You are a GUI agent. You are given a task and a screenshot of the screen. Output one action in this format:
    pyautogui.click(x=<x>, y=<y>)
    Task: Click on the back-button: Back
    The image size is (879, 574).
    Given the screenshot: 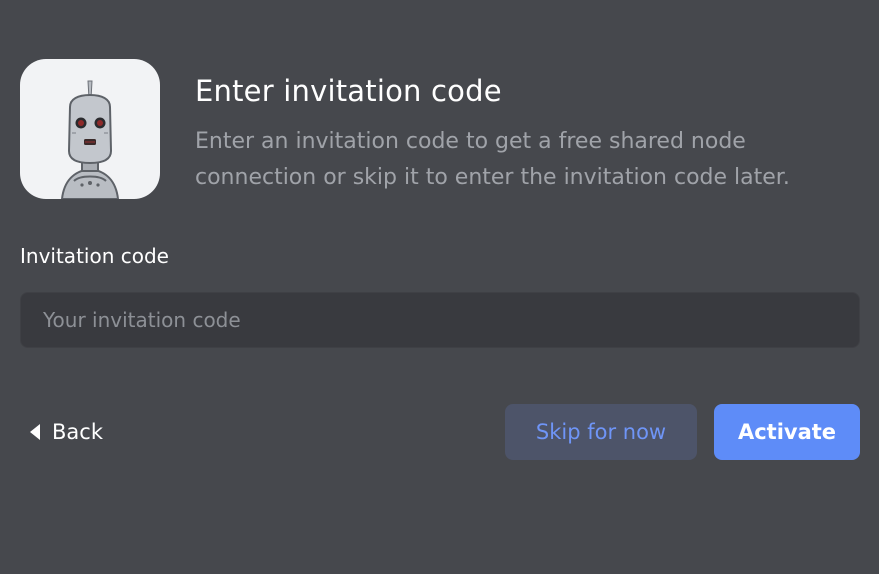 What is the action you would take?
    pyautogui.click(x=66, y=432)
    